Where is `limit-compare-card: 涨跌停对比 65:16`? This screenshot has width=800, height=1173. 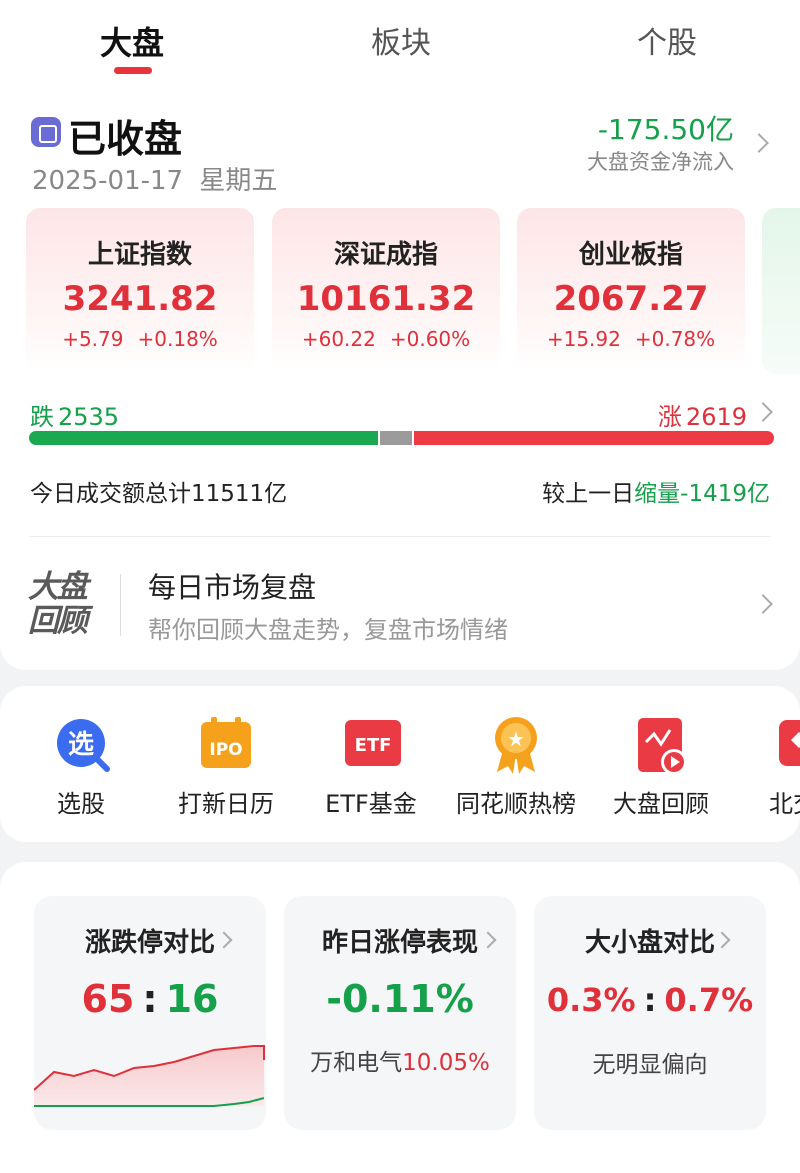
limit-compare-card: 涨跌停对比 65:16 is located at coordinates (150, 1013).